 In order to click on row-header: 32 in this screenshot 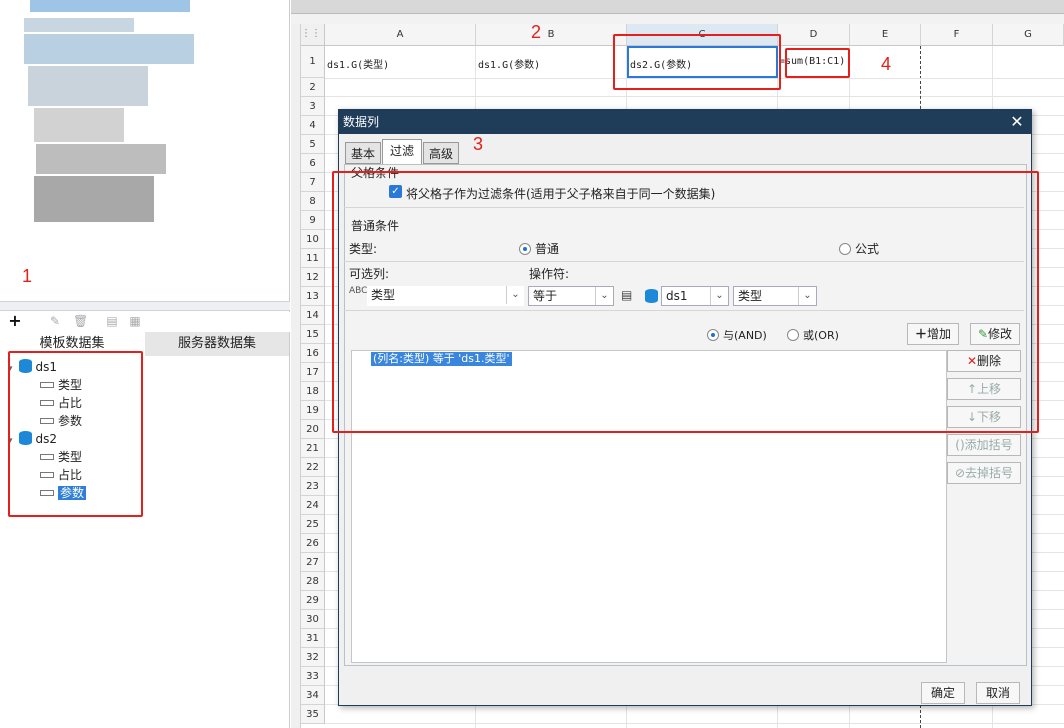, I will do `click(313, 657)`.